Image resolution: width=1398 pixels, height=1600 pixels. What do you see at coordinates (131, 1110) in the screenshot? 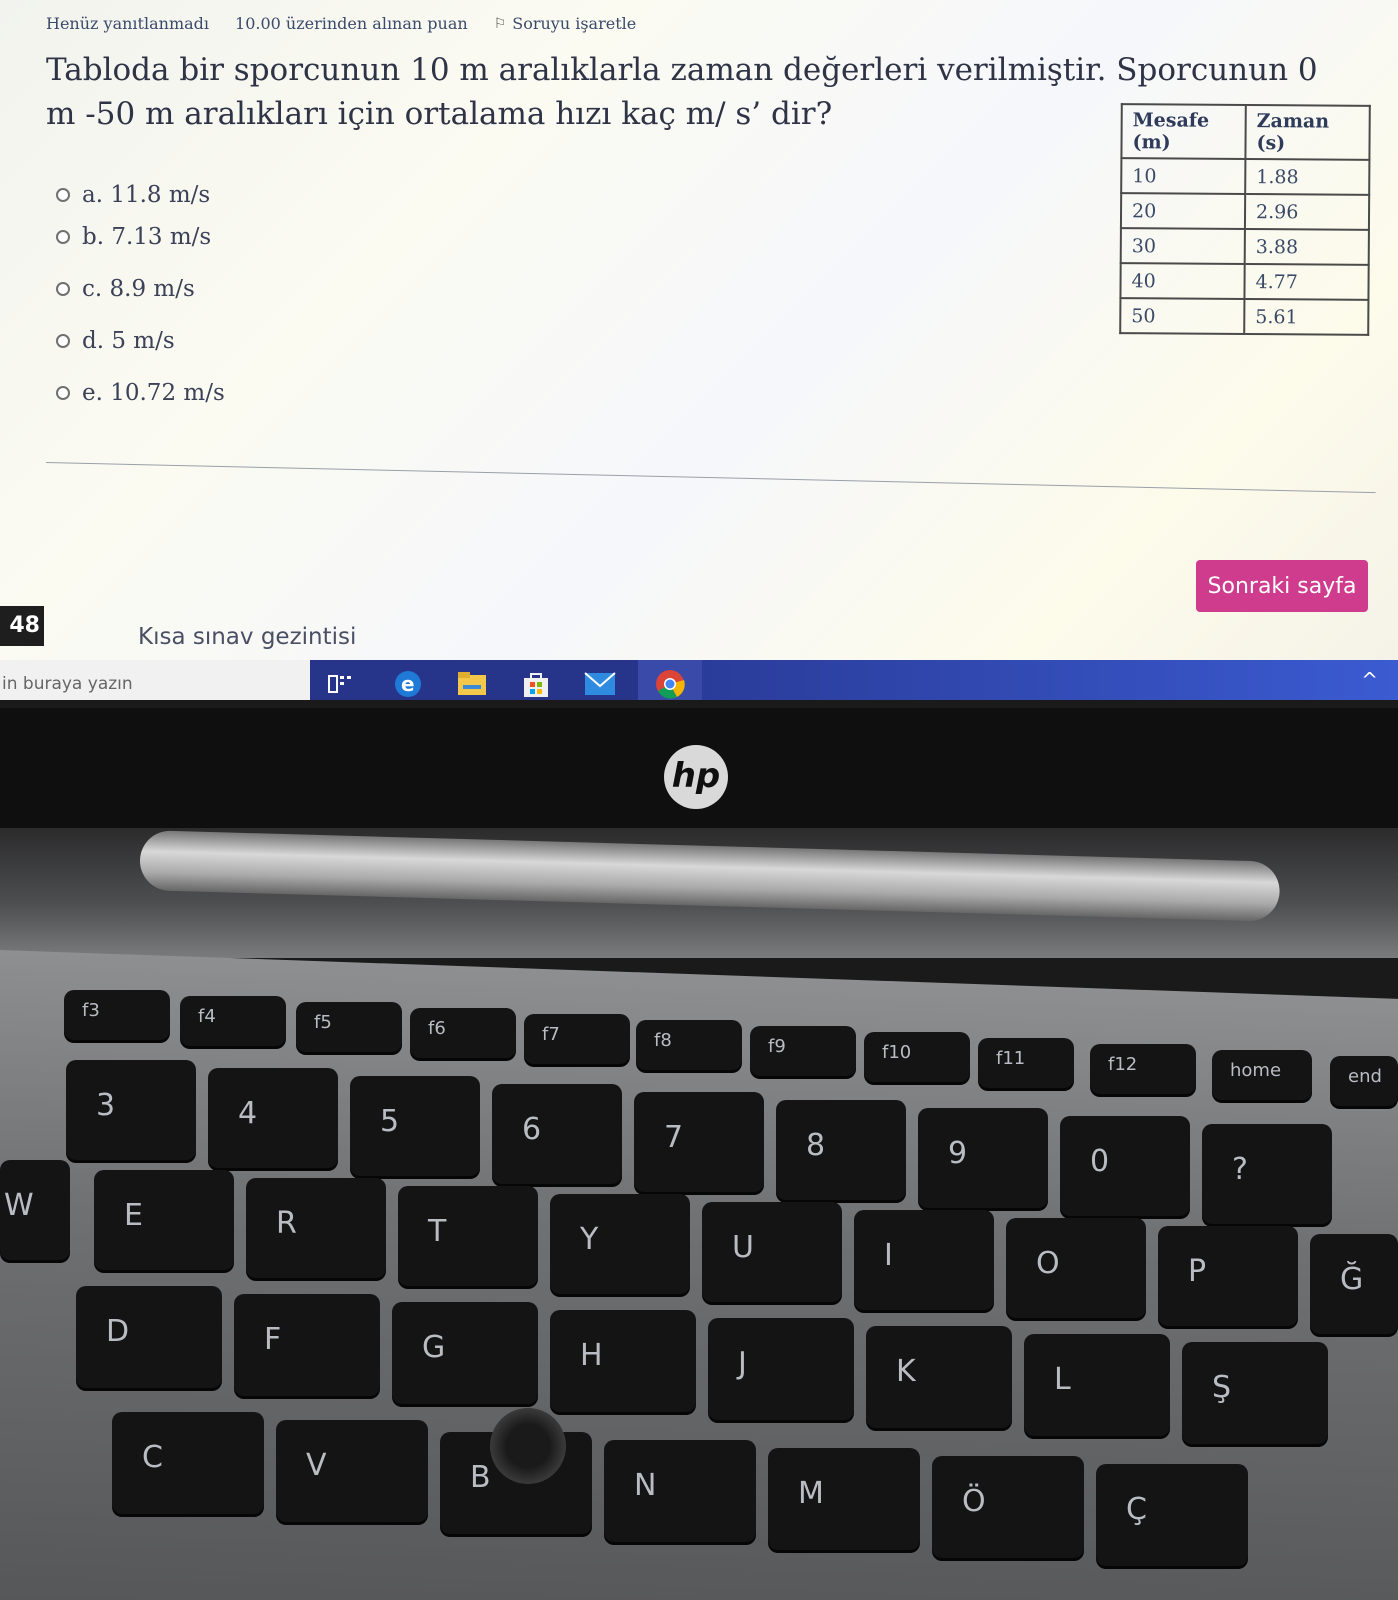
I see `key-3: 3` at bounding box center [131, 1110].